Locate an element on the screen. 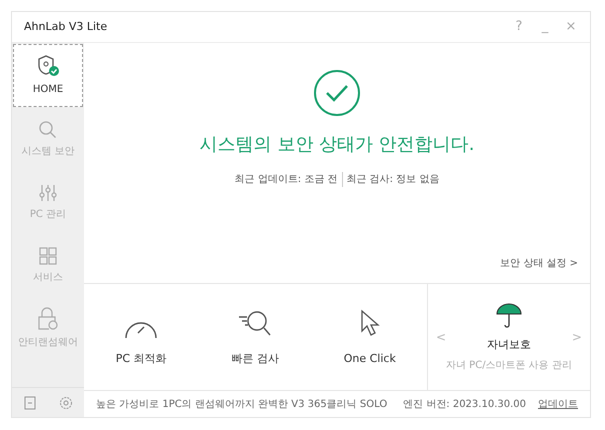  grid-icon is located at coordinates (48, 256).